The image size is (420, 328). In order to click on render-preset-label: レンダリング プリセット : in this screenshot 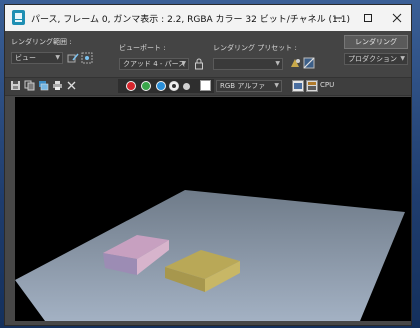, I will do `click(255, 48)`.